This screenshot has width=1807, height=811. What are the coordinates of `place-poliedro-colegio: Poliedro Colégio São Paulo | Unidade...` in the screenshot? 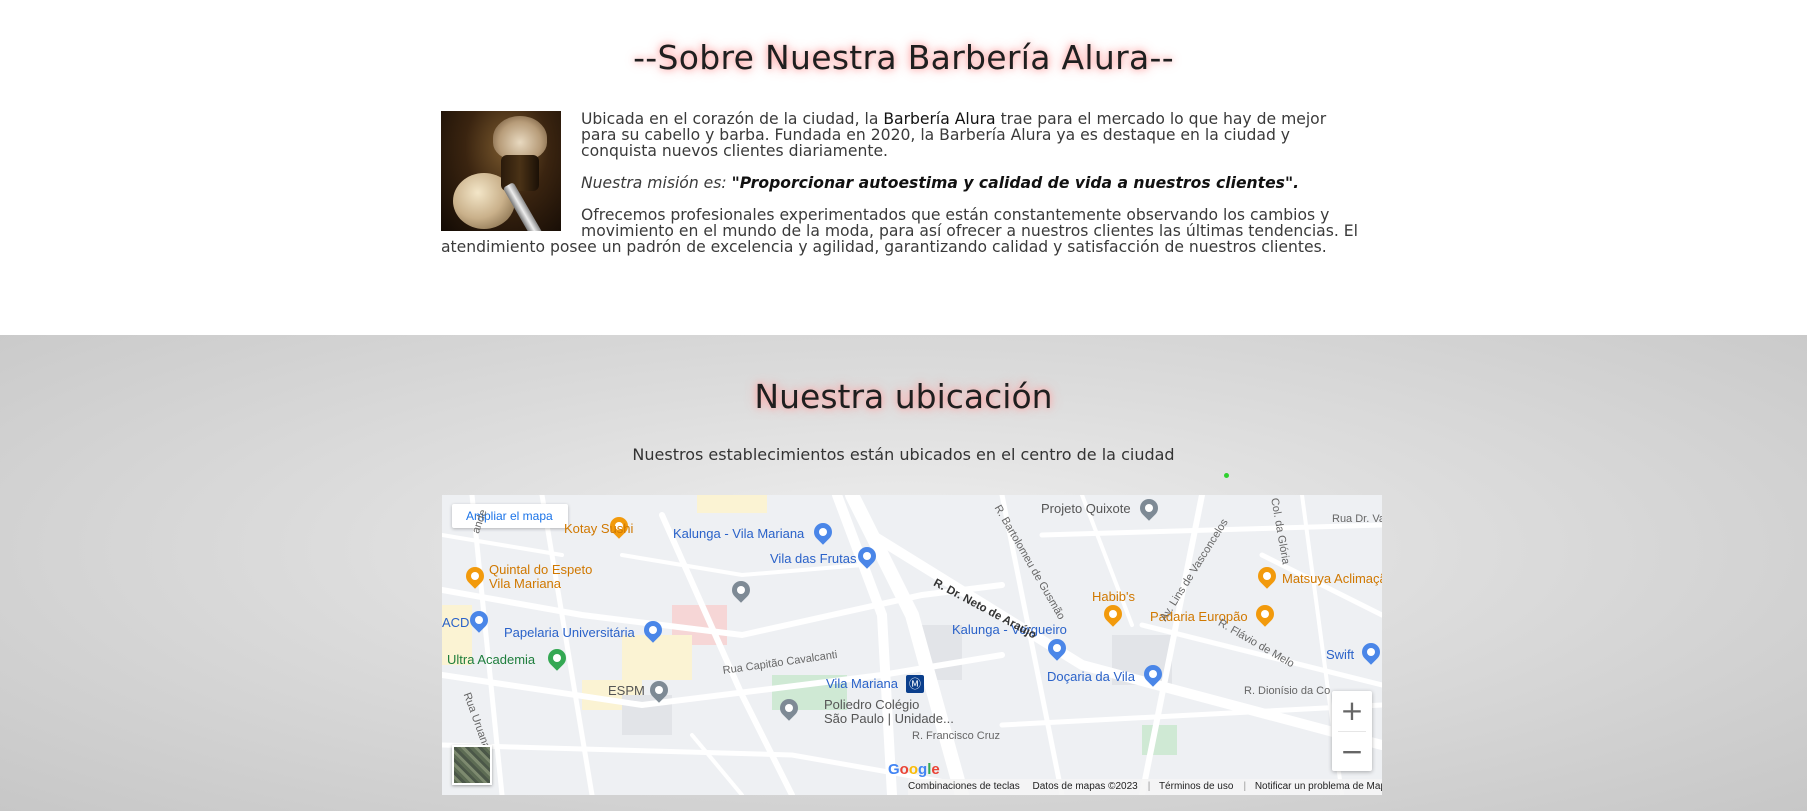 It's located at (889, 712).